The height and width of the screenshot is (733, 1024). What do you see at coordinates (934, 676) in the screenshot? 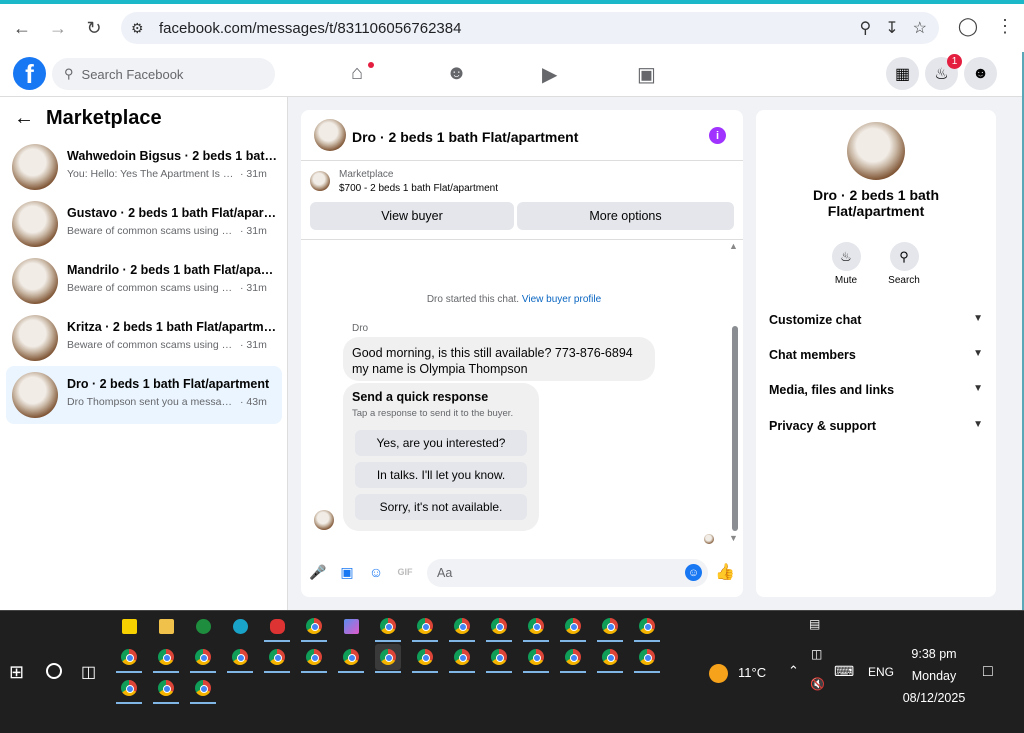
I see `clock: 9:38 pm Monday 08/12/2025` at bounding box center [934, 676].